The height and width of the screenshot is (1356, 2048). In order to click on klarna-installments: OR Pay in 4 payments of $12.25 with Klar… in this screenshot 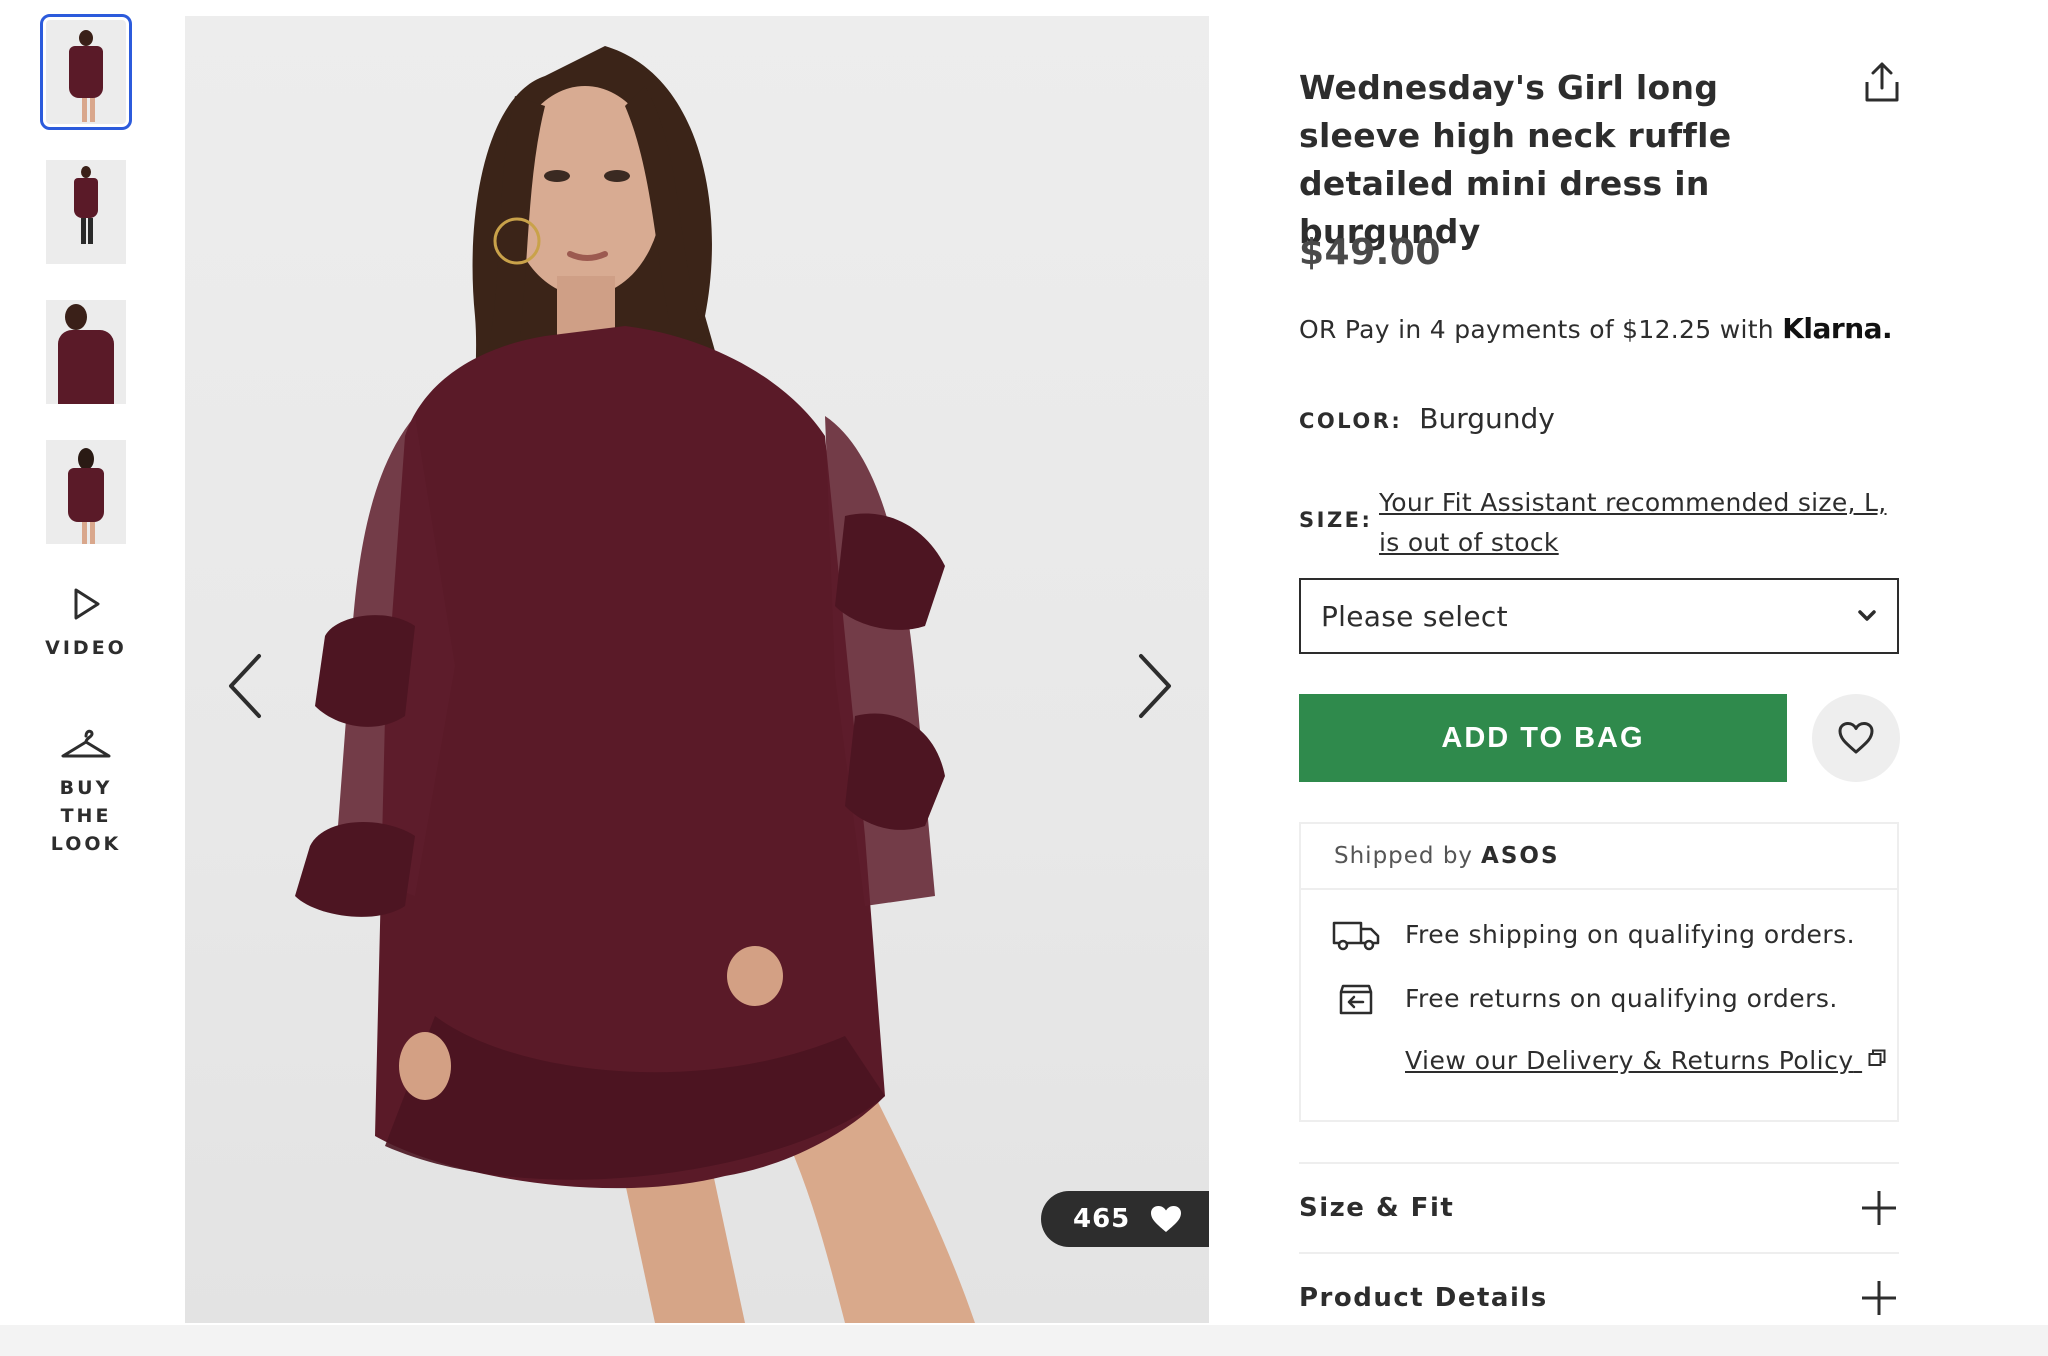, I will do `click(1596, 328)`.